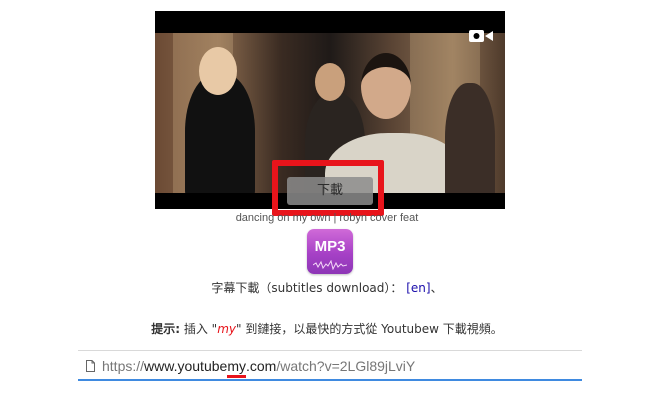 This screenshot has width=654, height=402. What do you see at coordinates (369, 329) in the screenshot?
I see `tip-text-after: " 到鏈接，以最快的方式從 Youtubew 下載視頻。` at bounding box center [369, 329].